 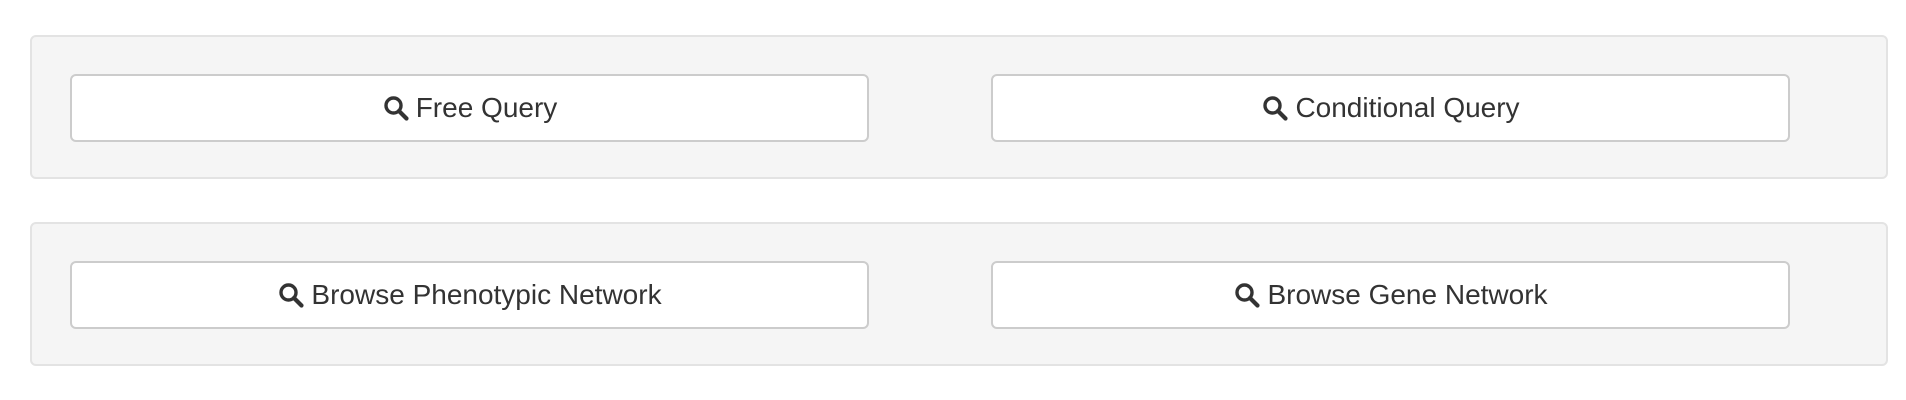 I want to click on free-query-button: Free Query, so click(x=469, y=108).